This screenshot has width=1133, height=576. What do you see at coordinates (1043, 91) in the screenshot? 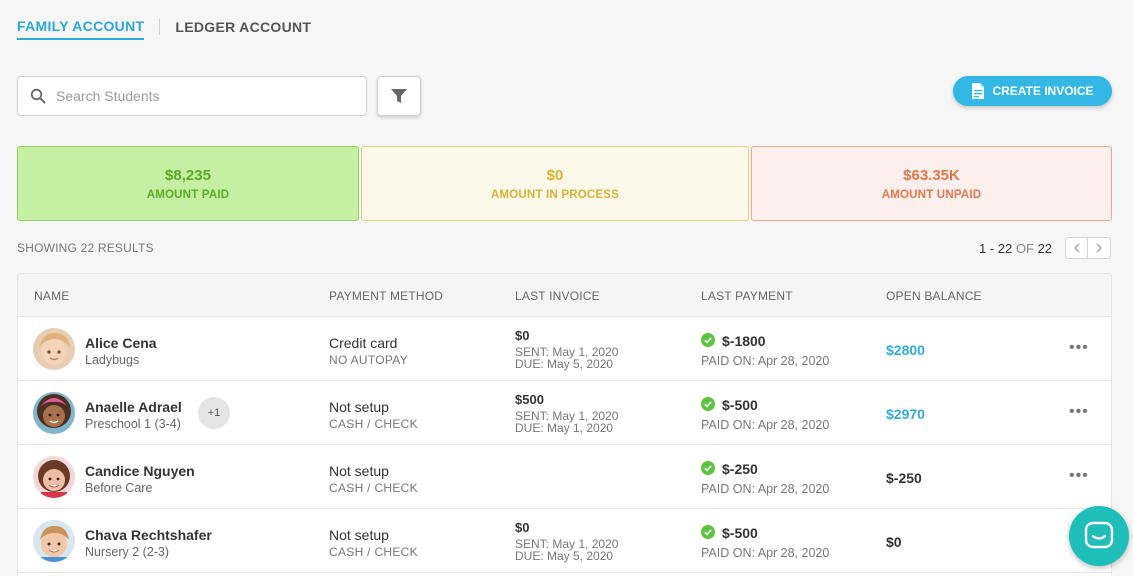
I see `create-invoice-label: CREATE INVOICE` at bounding box center [1043, 91].